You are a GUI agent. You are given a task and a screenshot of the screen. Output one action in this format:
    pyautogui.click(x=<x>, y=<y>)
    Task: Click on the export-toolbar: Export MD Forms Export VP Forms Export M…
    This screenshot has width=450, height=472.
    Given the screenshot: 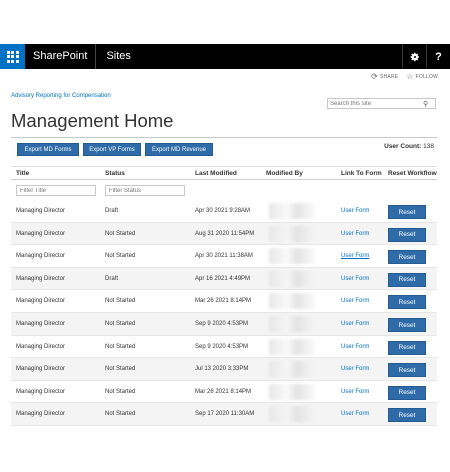 What is the action you would take?
    pyautogui.click(x=115, y=149)
    